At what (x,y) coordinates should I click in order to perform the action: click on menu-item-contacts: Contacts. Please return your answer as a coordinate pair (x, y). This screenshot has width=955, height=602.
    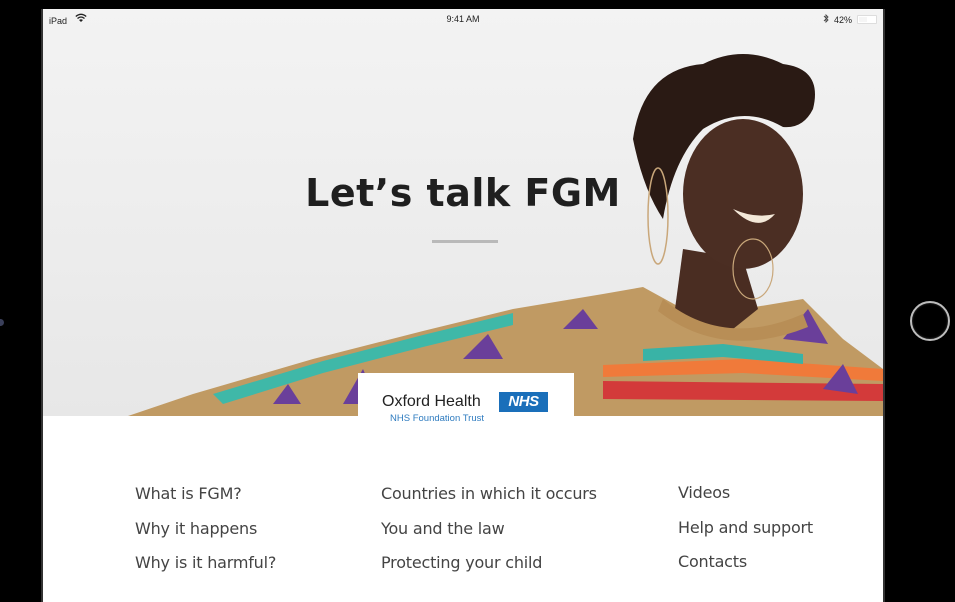
    Looking at the image, I should click on (745, 569).